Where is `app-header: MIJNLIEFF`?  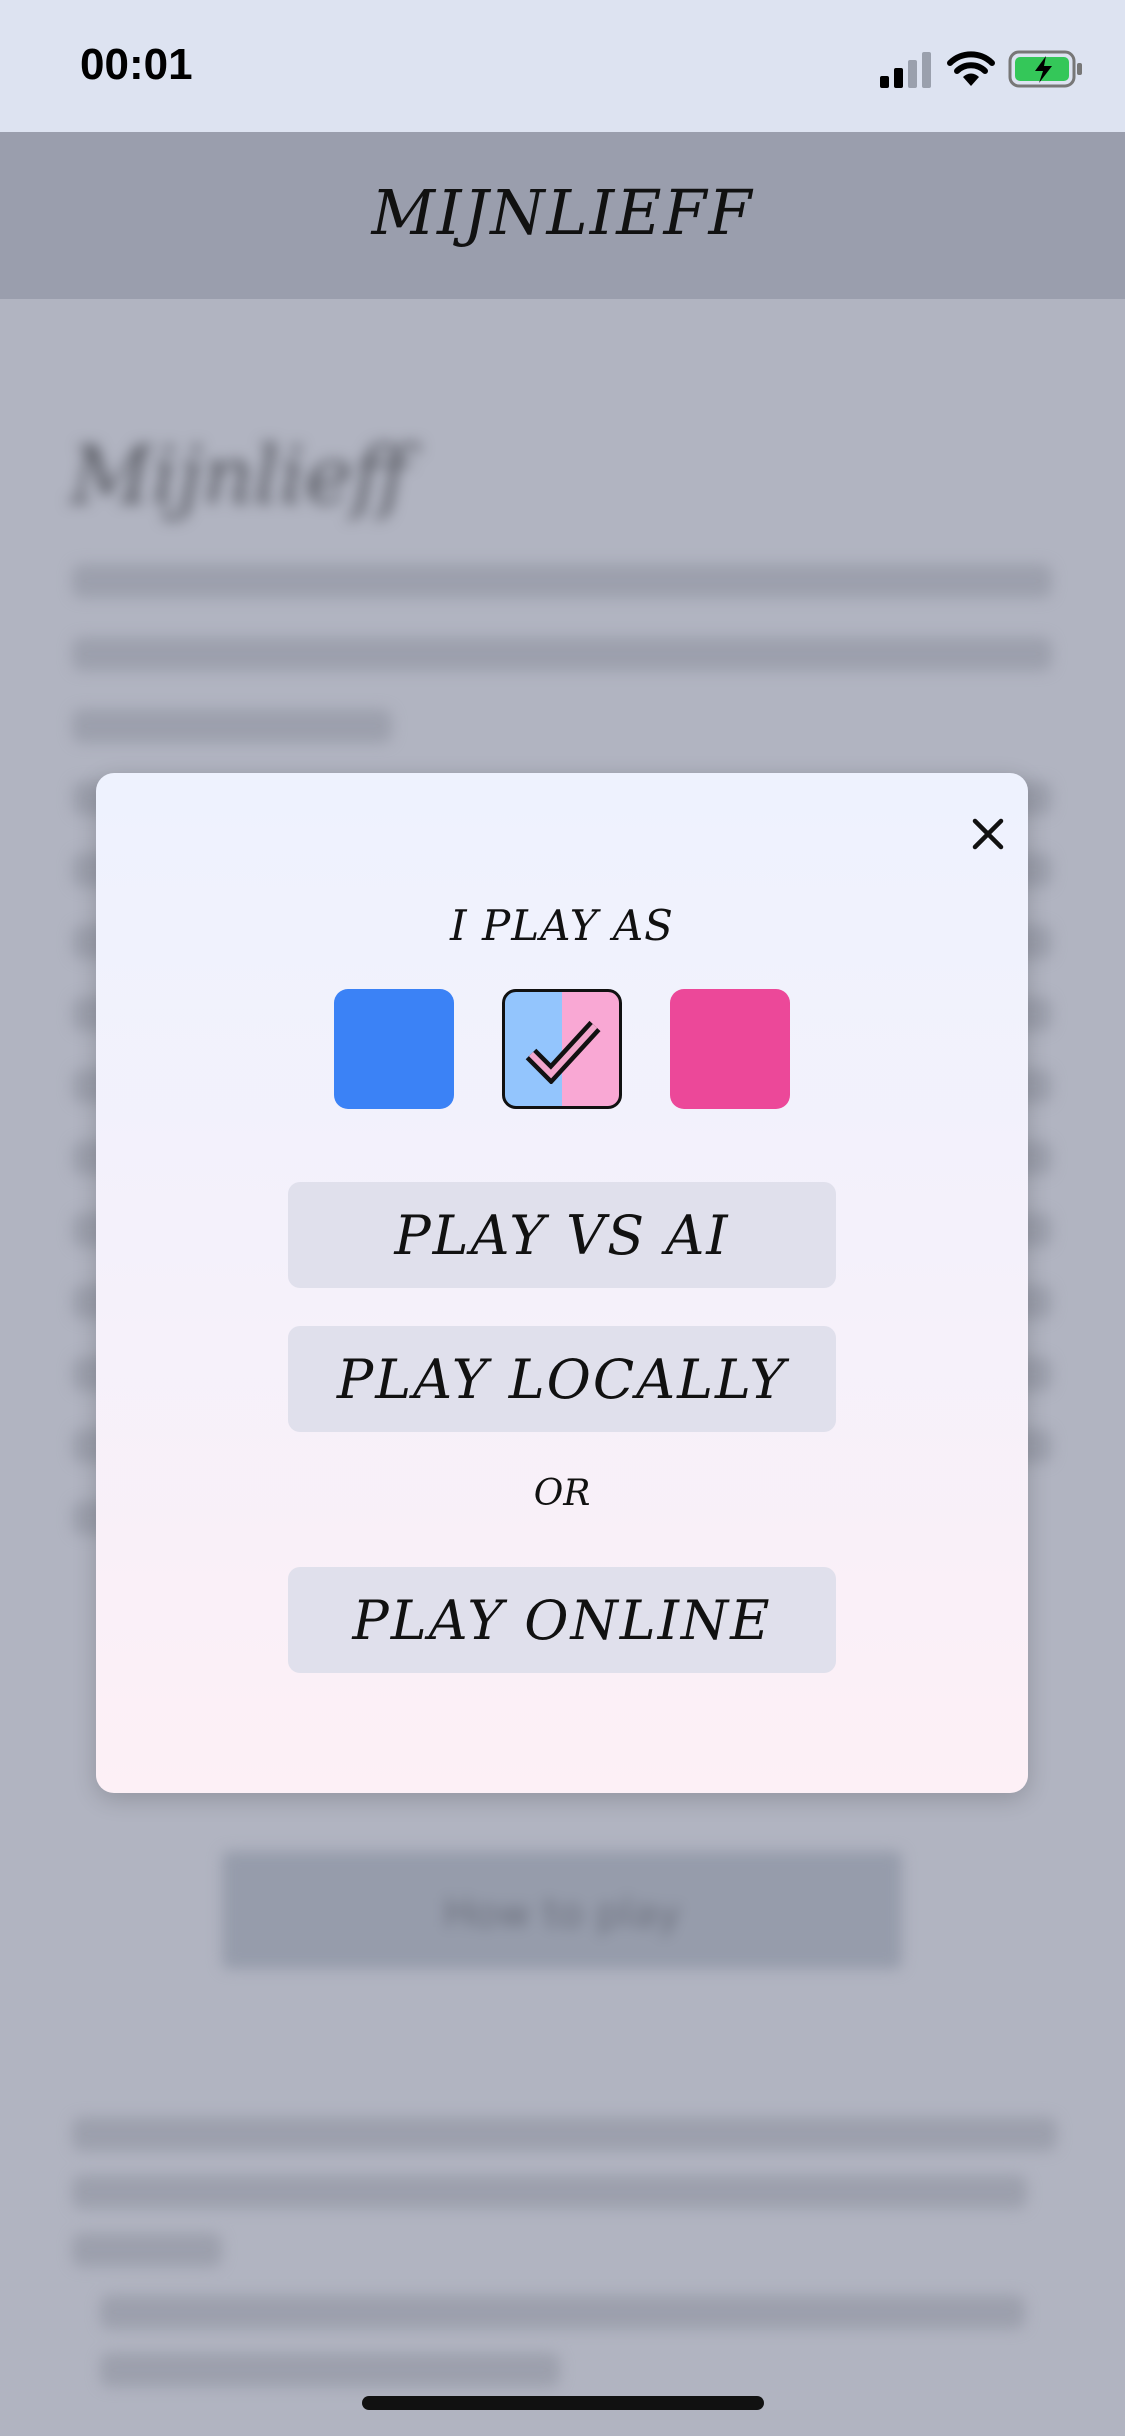
app-header: MIJNLIEFF is located at coordinates (562, 215).